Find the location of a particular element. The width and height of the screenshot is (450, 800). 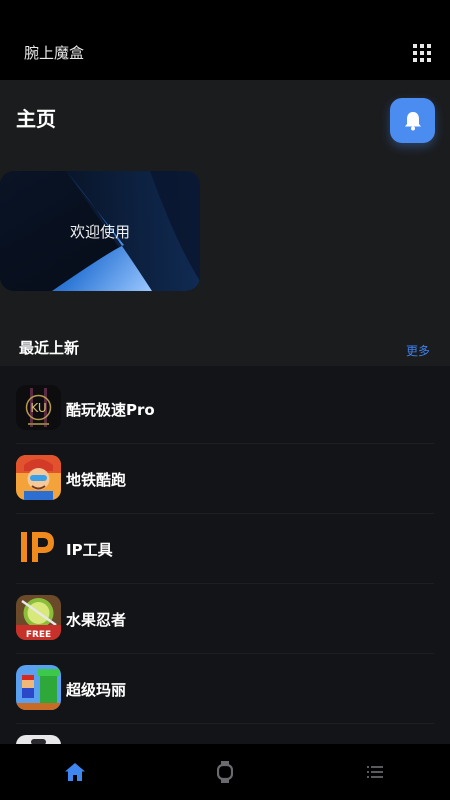

list-item: 超级玛丽 is located at coordinates (225, 689).